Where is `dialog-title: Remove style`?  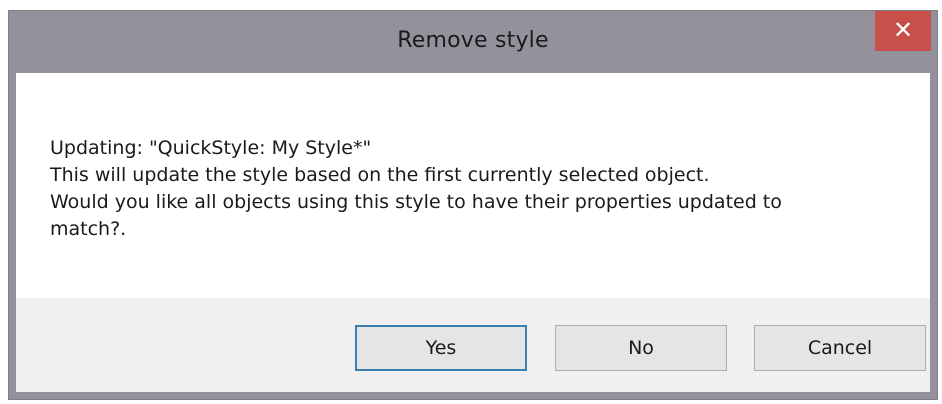
dialog-title: Remove style is located at coordinates (473, 40).